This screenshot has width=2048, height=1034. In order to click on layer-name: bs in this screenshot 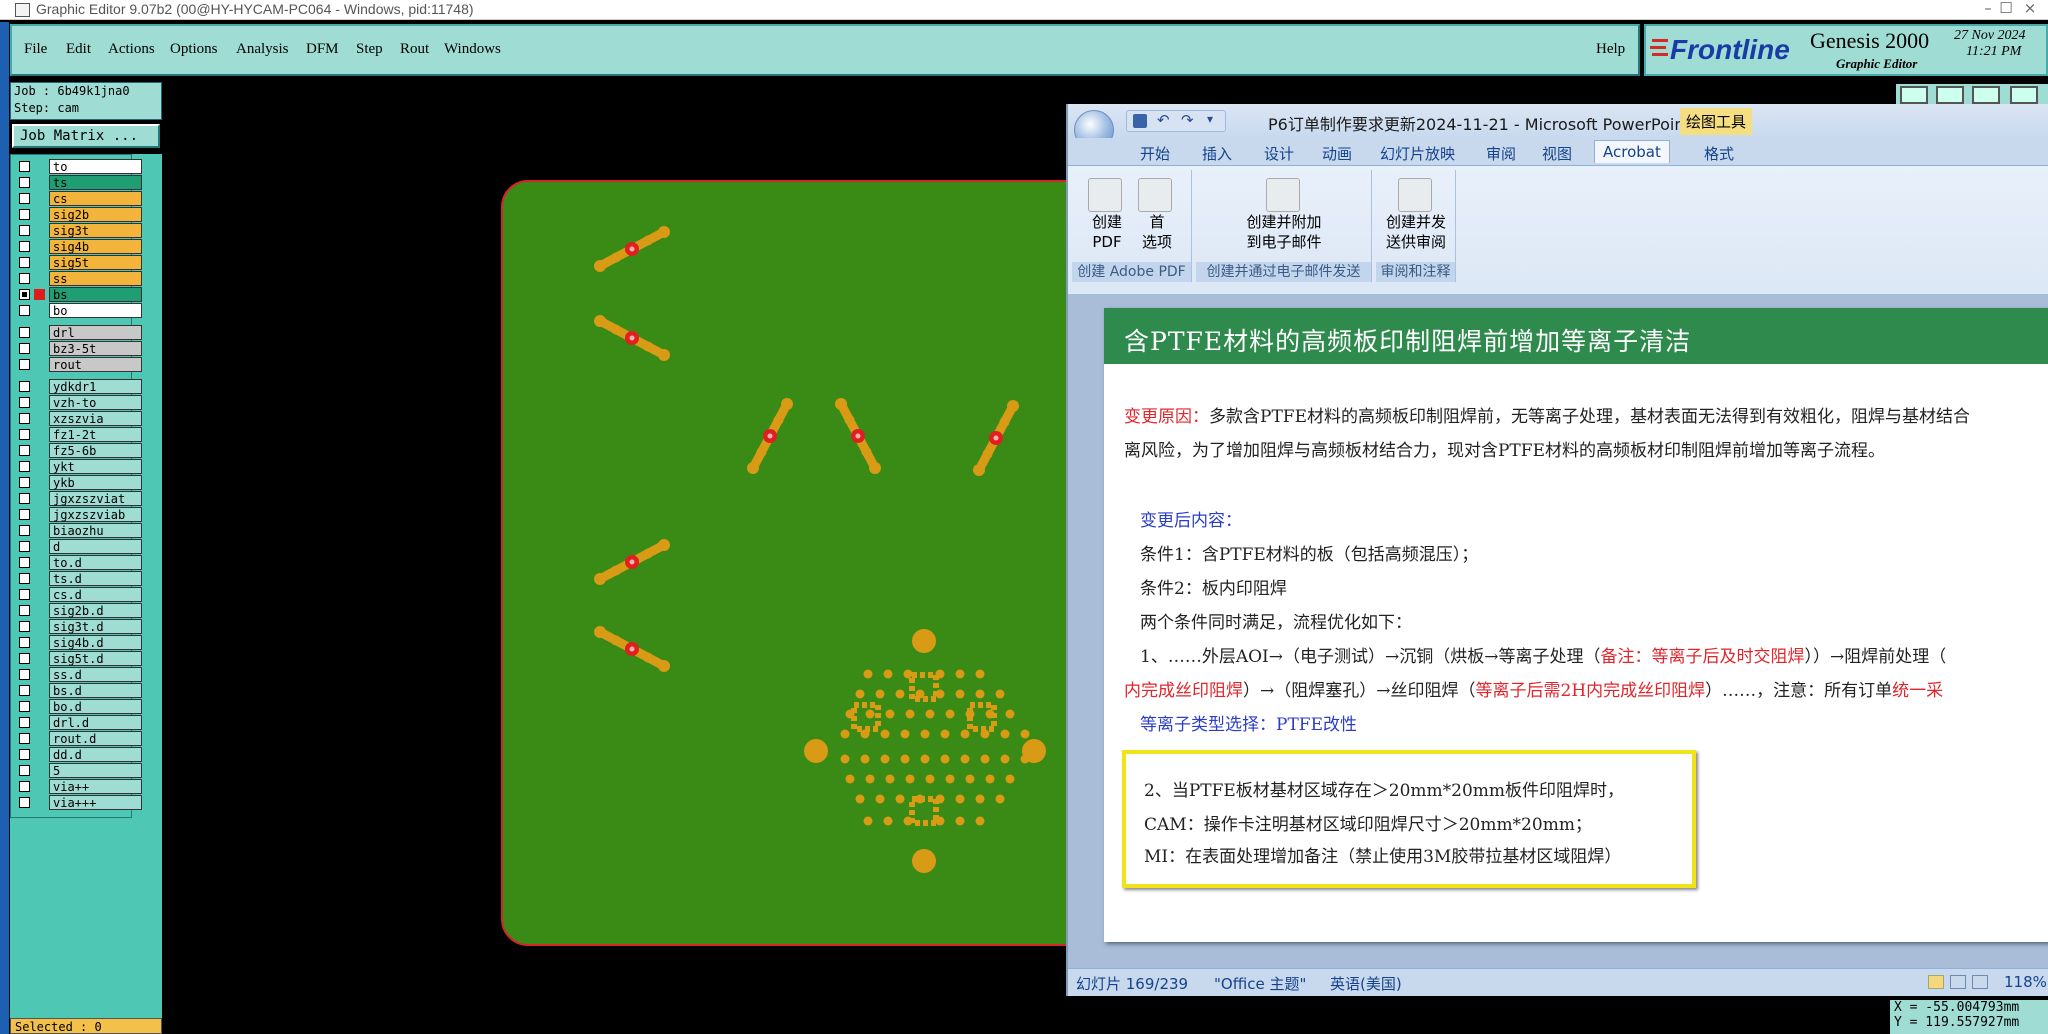, I will do `click(95, 294)`.